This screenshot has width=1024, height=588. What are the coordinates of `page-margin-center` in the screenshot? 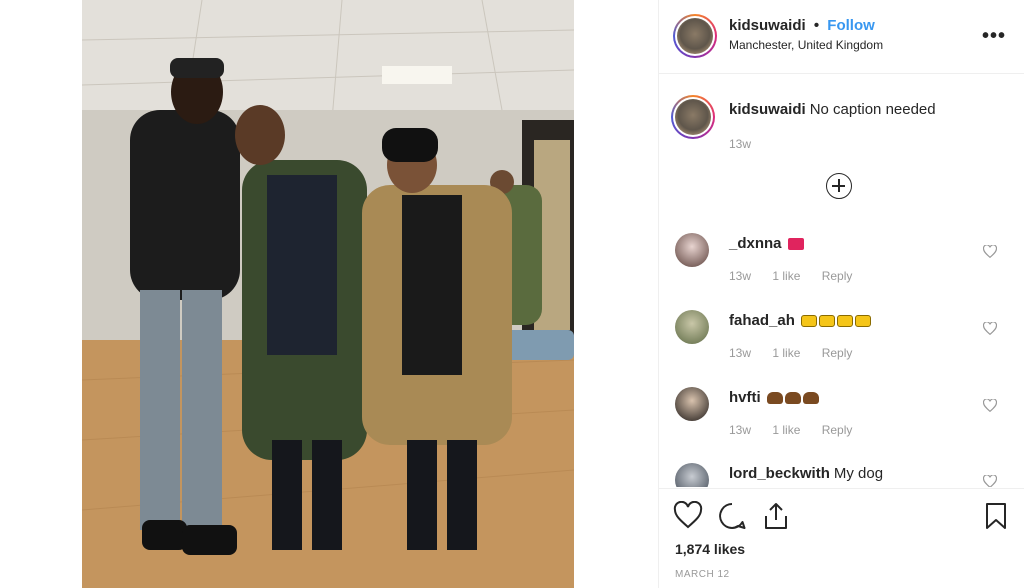 It's located at (616, 294).